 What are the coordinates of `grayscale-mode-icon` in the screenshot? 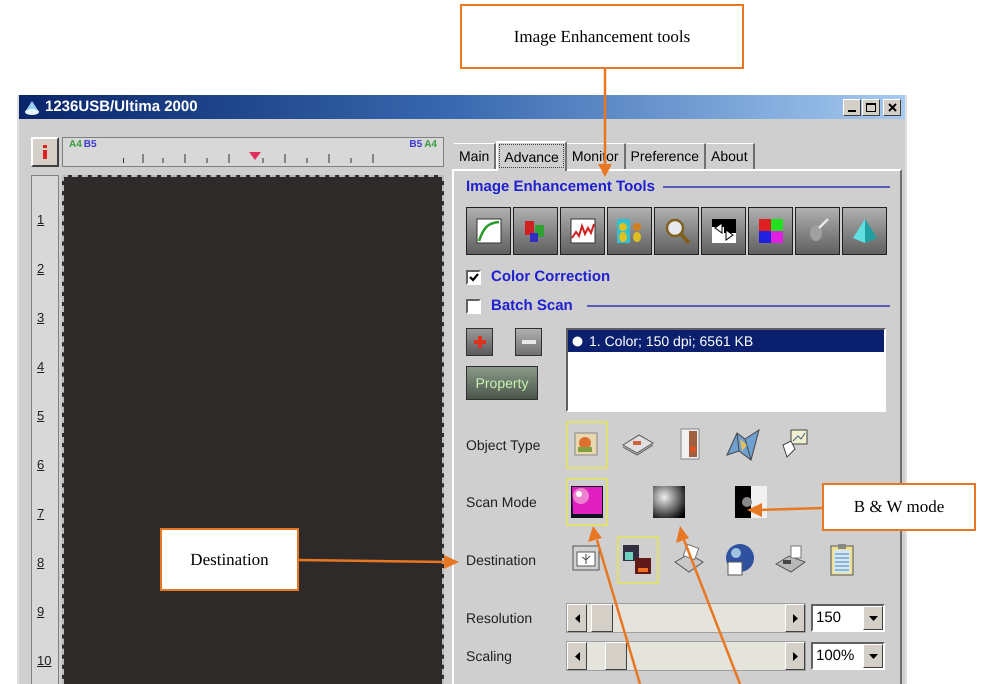 It's located at (669, 502).